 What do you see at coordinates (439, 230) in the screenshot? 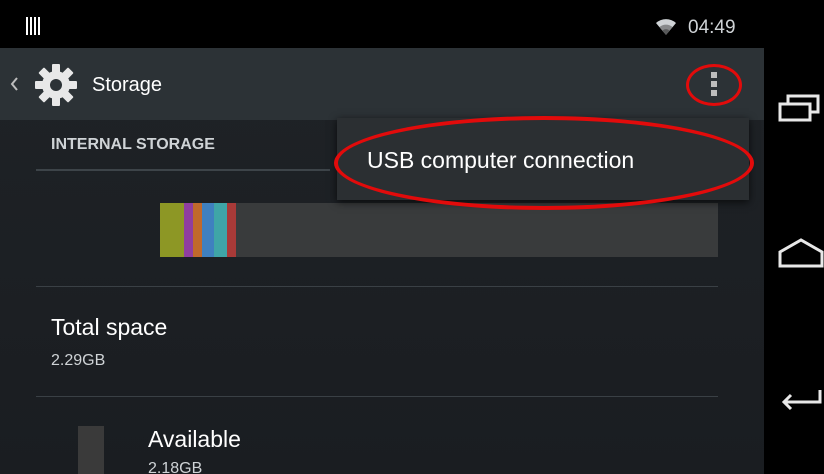
I see `storage-usage-bar` at bounding box center [439, 230].